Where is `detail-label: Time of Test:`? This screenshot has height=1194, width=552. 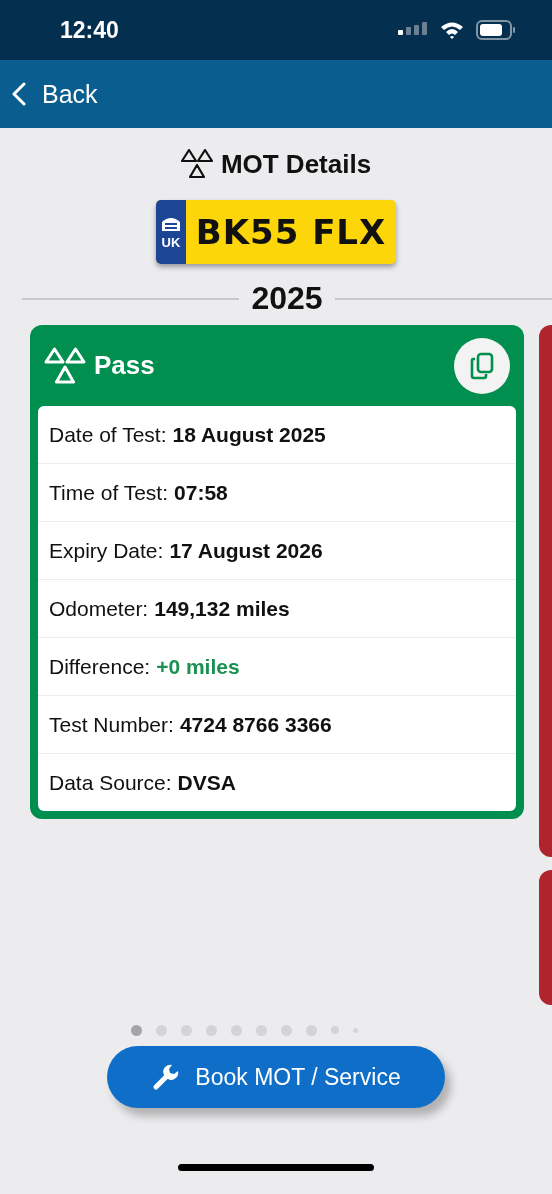 detail-label: Time of Test: is located at coordinates (109, 492).